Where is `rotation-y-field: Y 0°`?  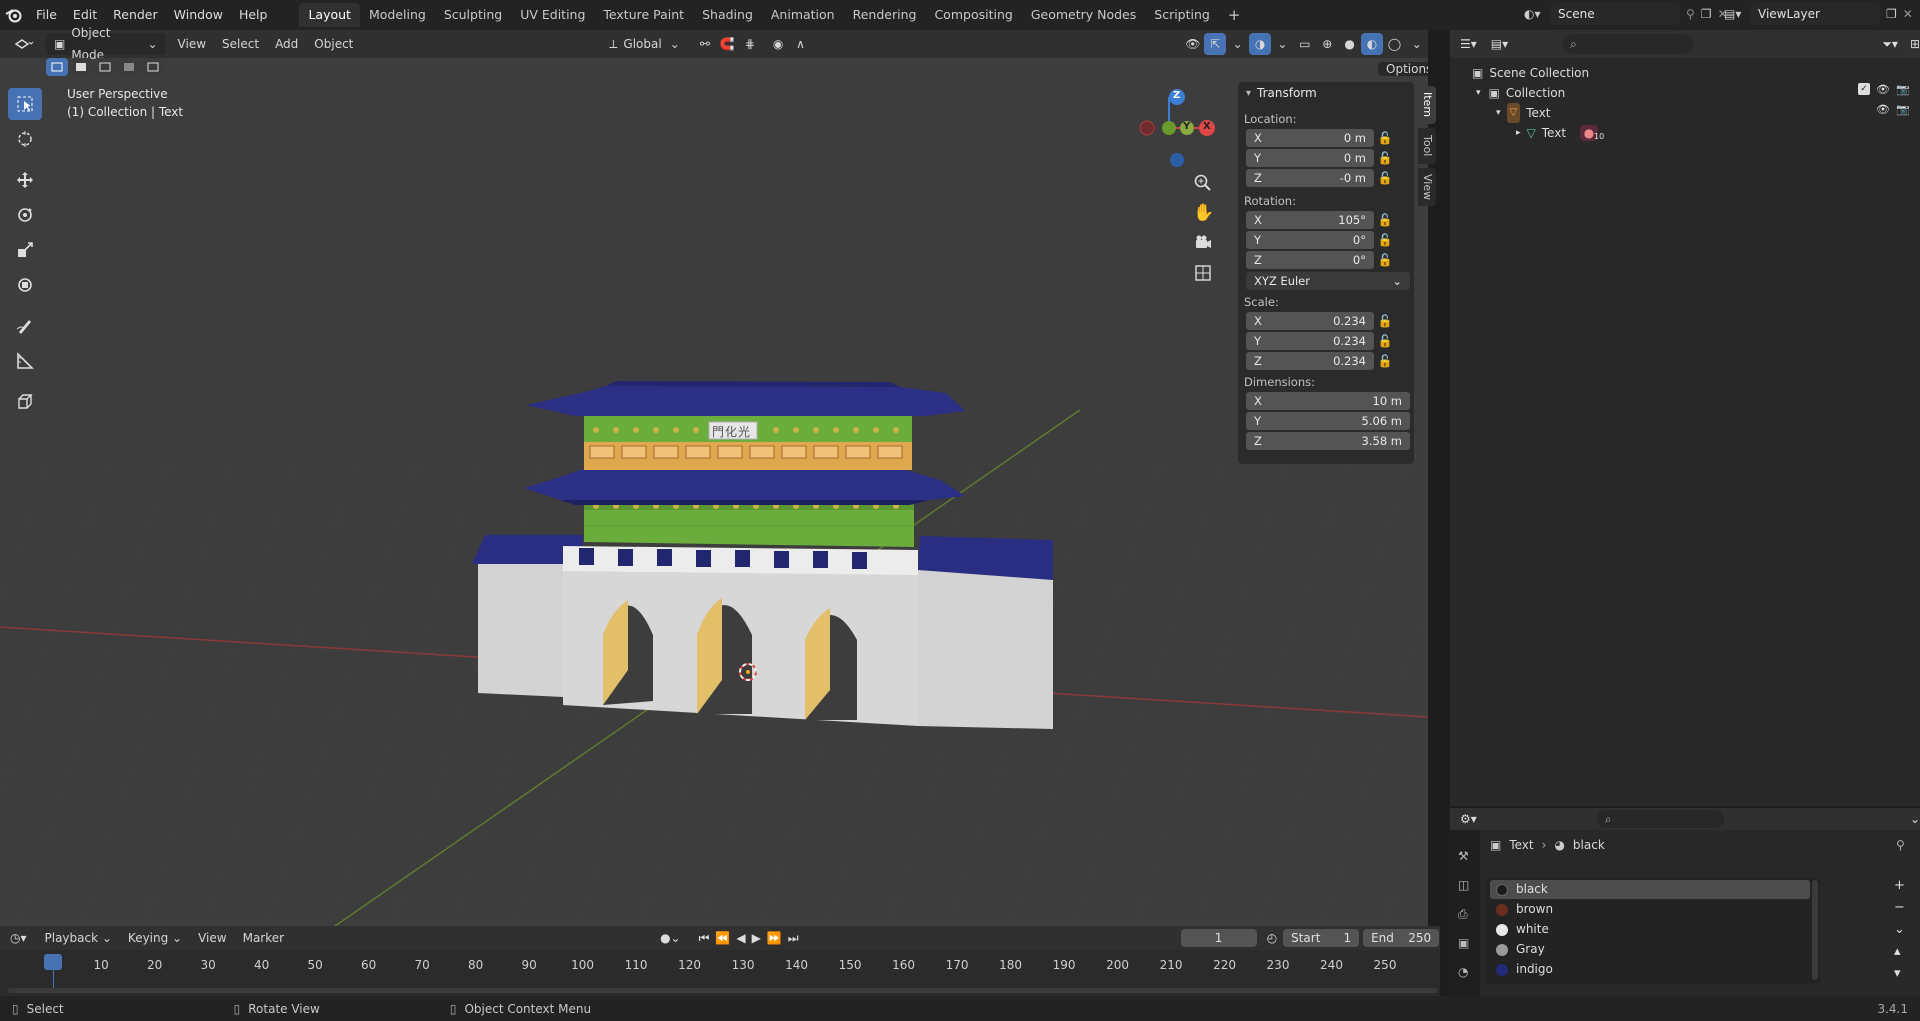
rotation-y-field: Y 0° is located at coordinates (1310, 239).